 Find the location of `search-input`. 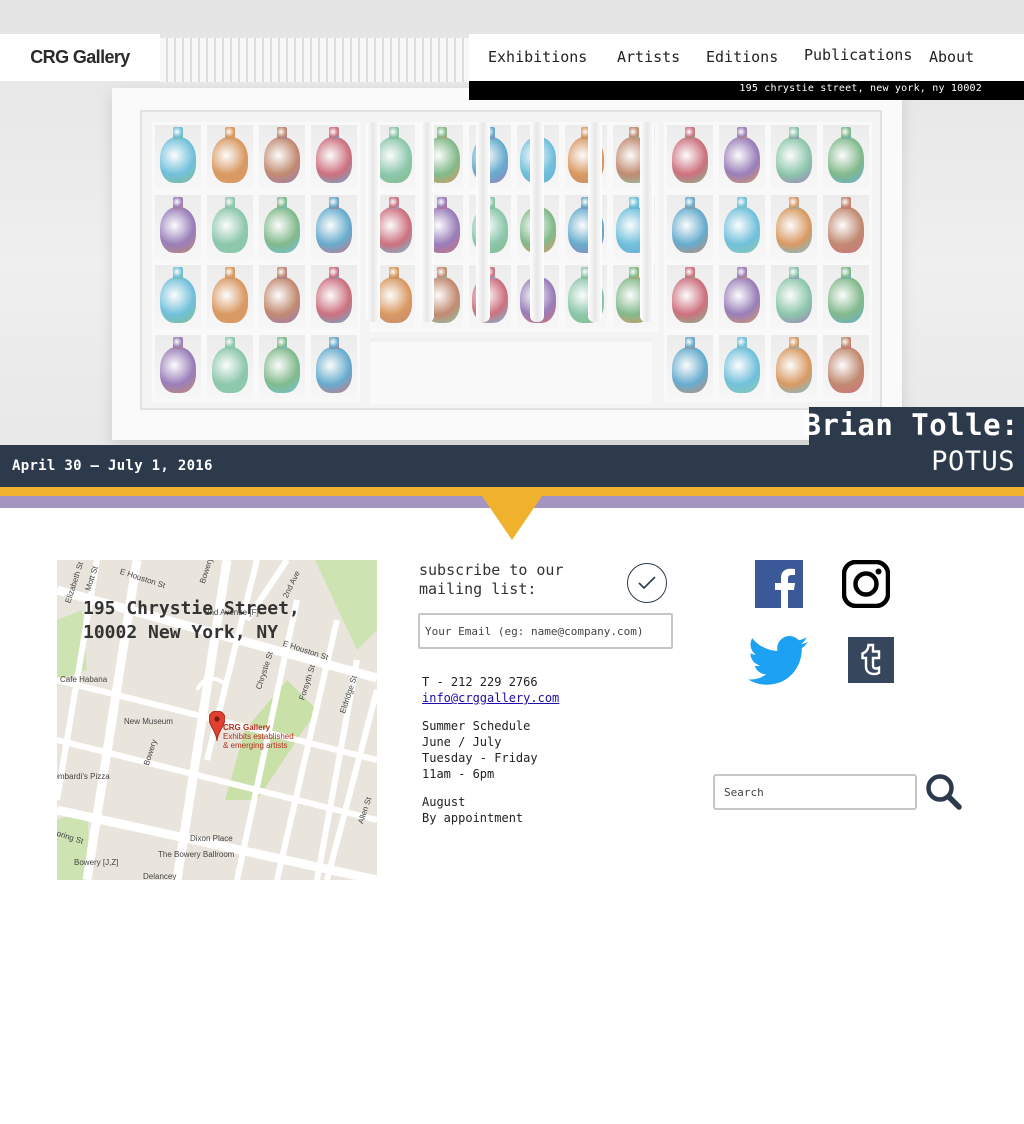

search-input is located at coordinates (815, 792).